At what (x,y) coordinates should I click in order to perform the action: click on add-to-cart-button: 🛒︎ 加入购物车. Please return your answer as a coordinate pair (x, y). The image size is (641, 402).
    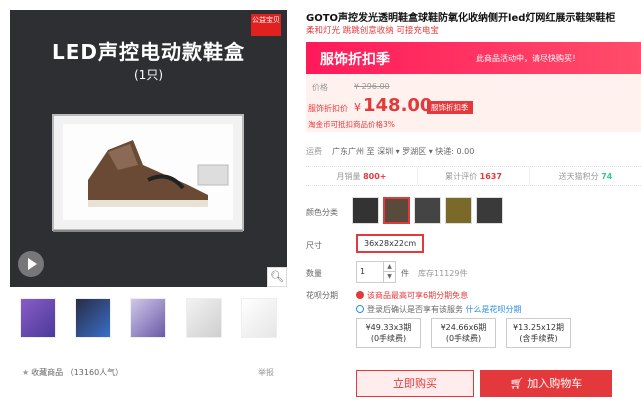
    Looking at the image, I should click on (546, 383).